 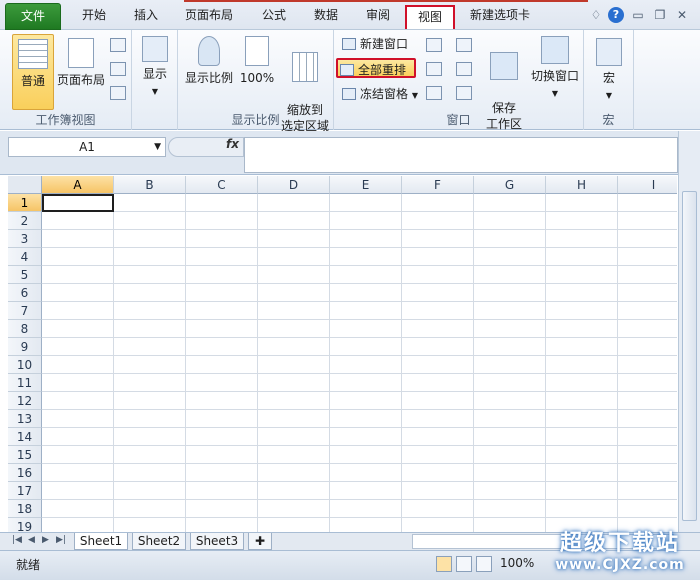 What do you see at coordinates (444, 564) in the screenshot?
I see `normal-view-status-icon` at bounding box center [444, 564].